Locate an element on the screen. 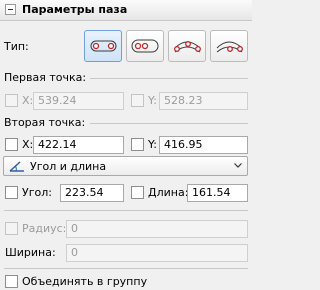  first-point-y-label: Y: is located at coordinates (152, 100).